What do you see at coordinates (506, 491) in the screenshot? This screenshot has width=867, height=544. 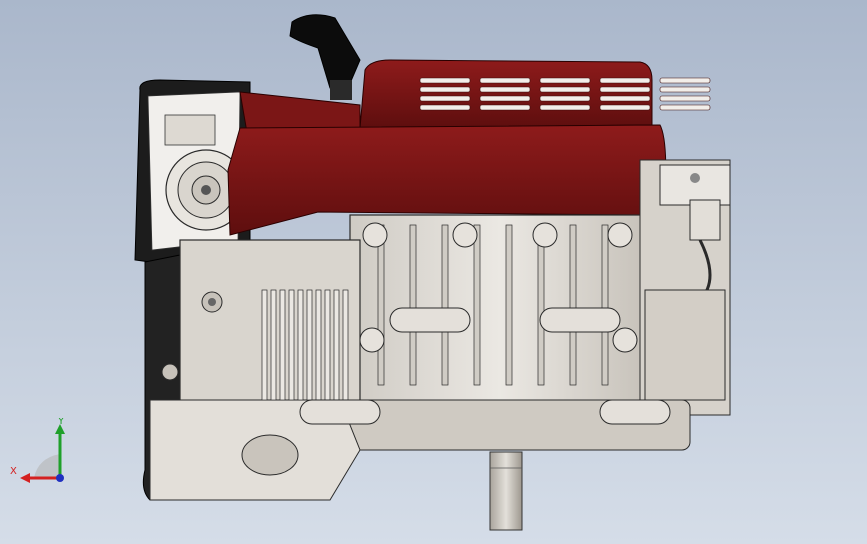 I see `output-shaft` at bounding box center [506, 491].